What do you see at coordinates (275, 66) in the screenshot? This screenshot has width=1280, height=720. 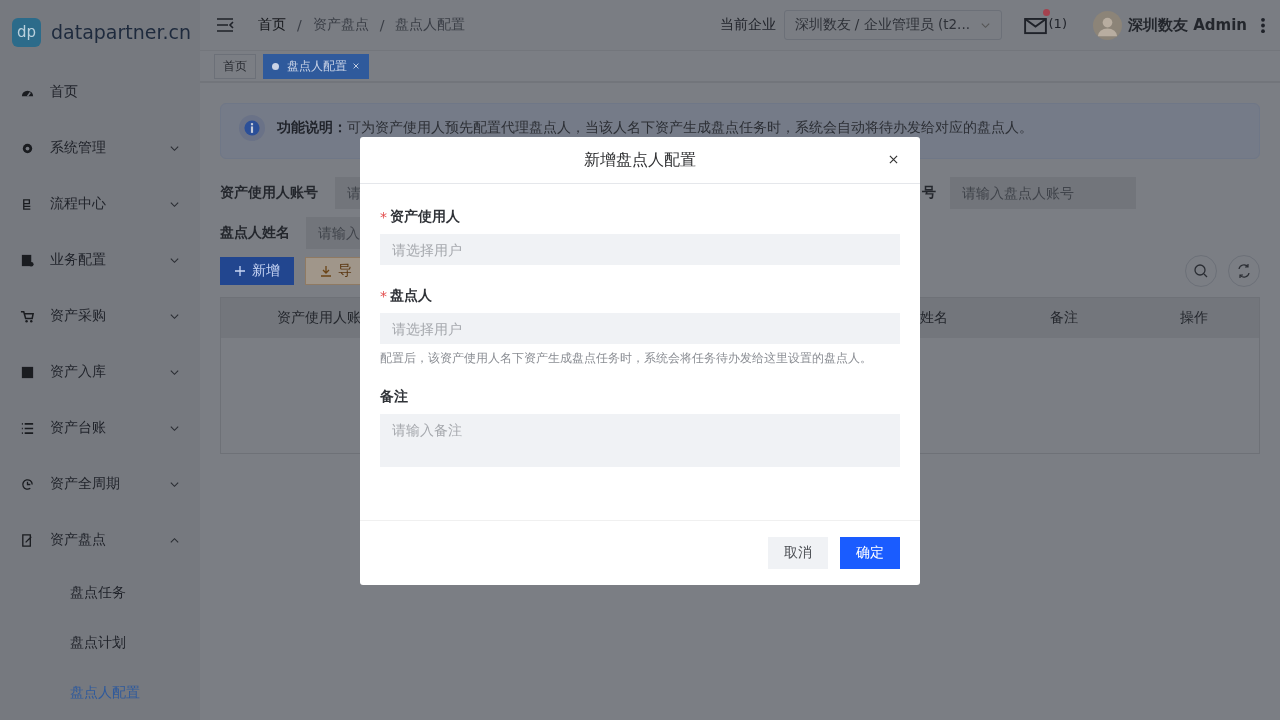 I see `dot-icon` at bounding box center [275, 66].